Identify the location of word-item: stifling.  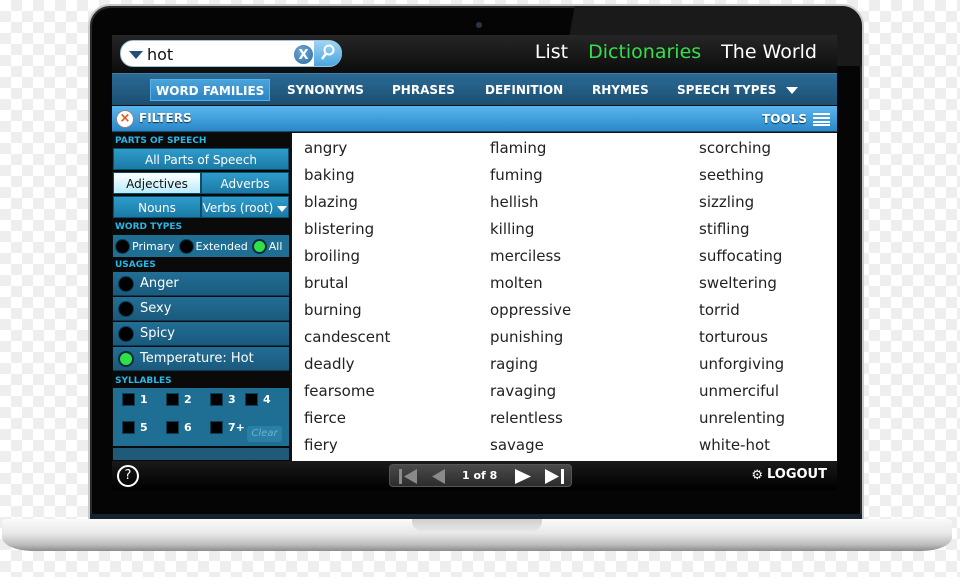
(742, 232).